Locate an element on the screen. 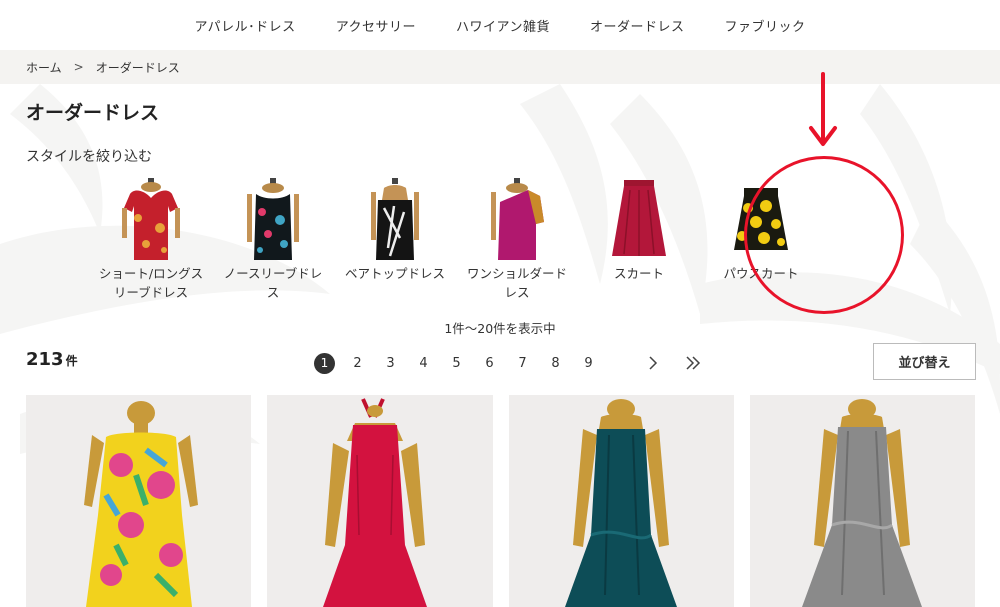 The image size is (1000, 607). result-range-text: 1件〜20件を表示中 is located at coordinates (500, 328).